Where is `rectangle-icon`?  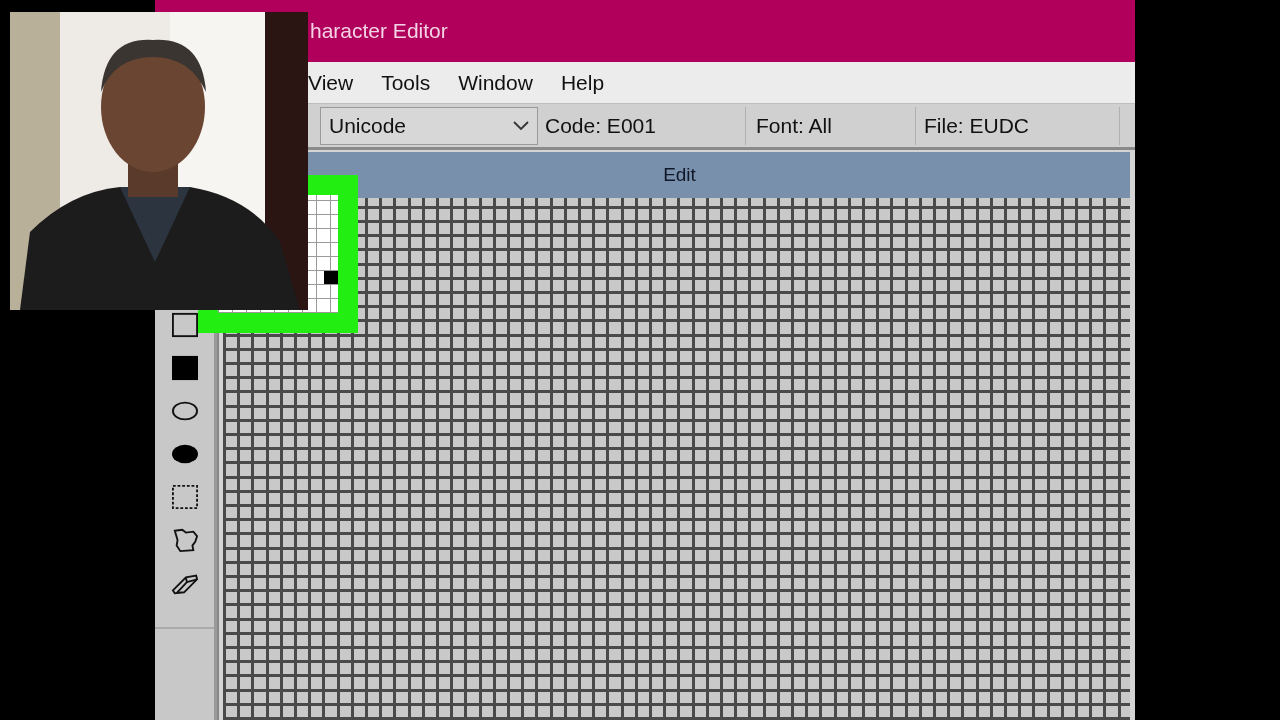 rectangle-icon is located at coordinates (184, 325).